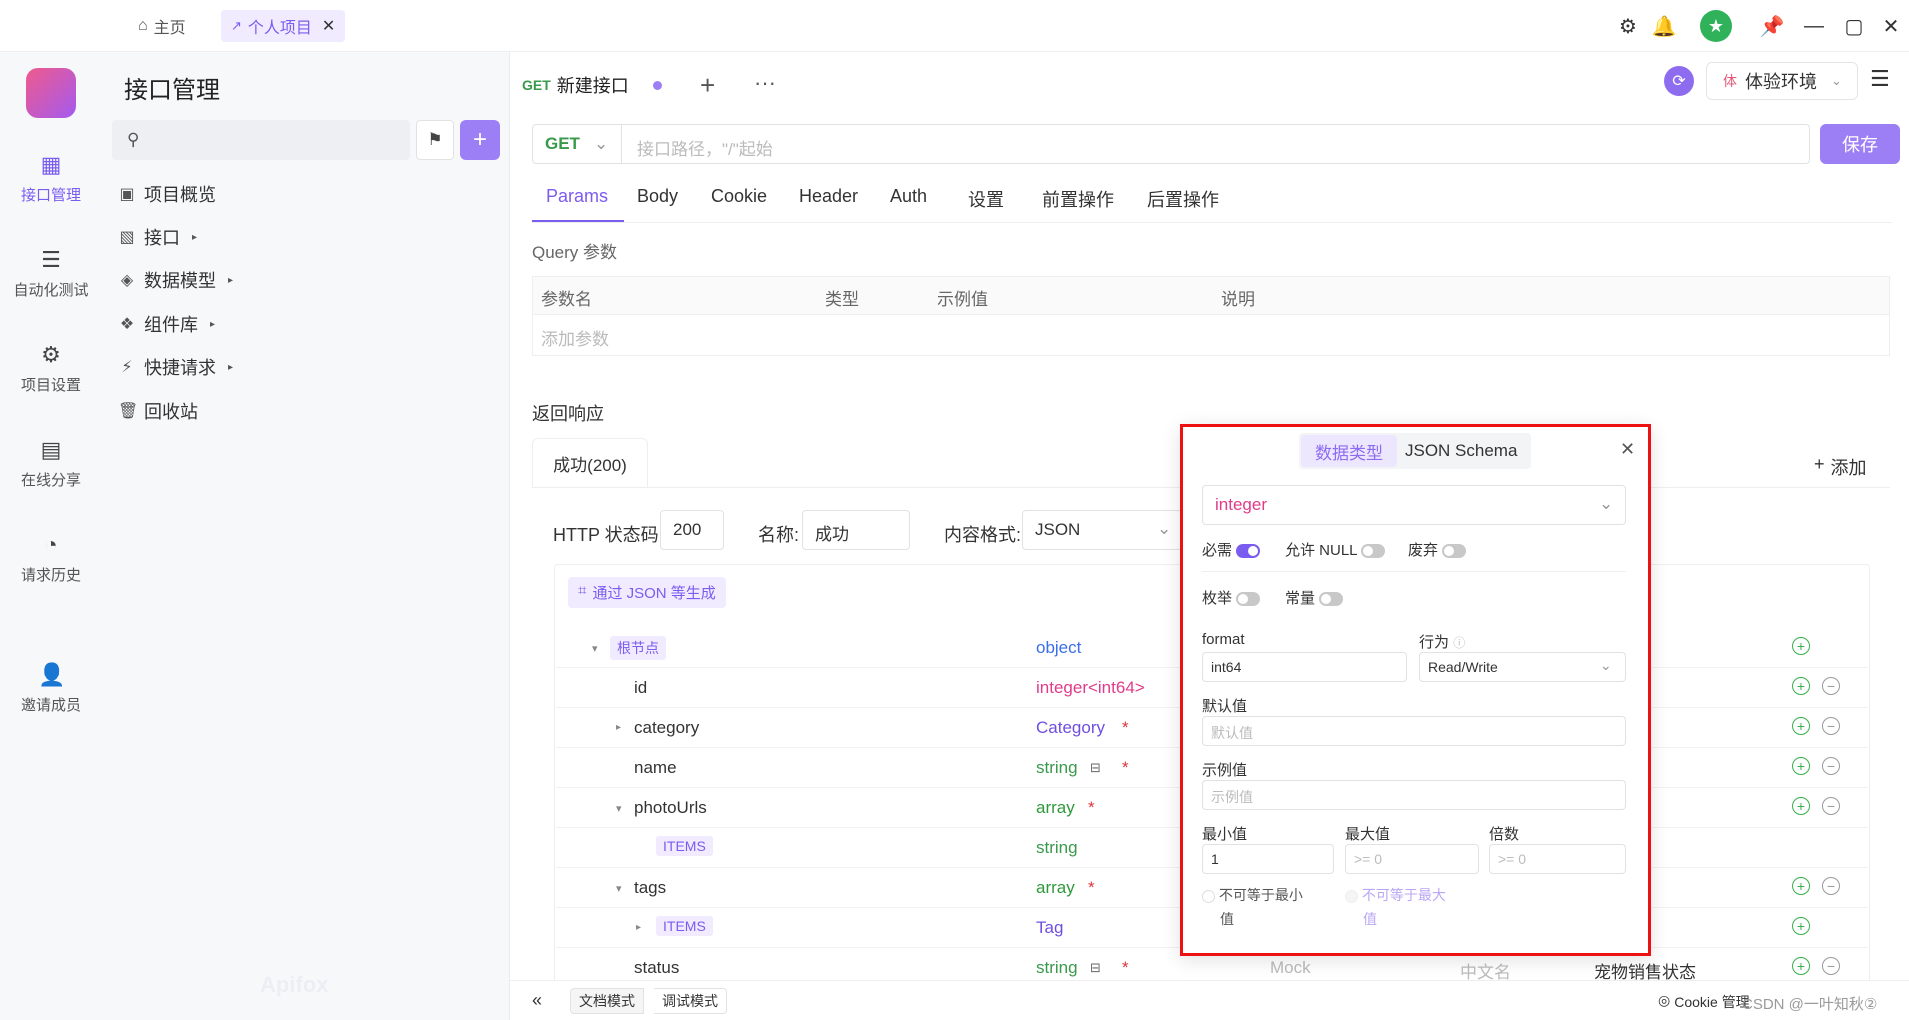 Image resolution: width=1909 pixels, height=1020 pixels. I want to click on tree-item-overview: ▣ 项目概览, so click(167, 194).